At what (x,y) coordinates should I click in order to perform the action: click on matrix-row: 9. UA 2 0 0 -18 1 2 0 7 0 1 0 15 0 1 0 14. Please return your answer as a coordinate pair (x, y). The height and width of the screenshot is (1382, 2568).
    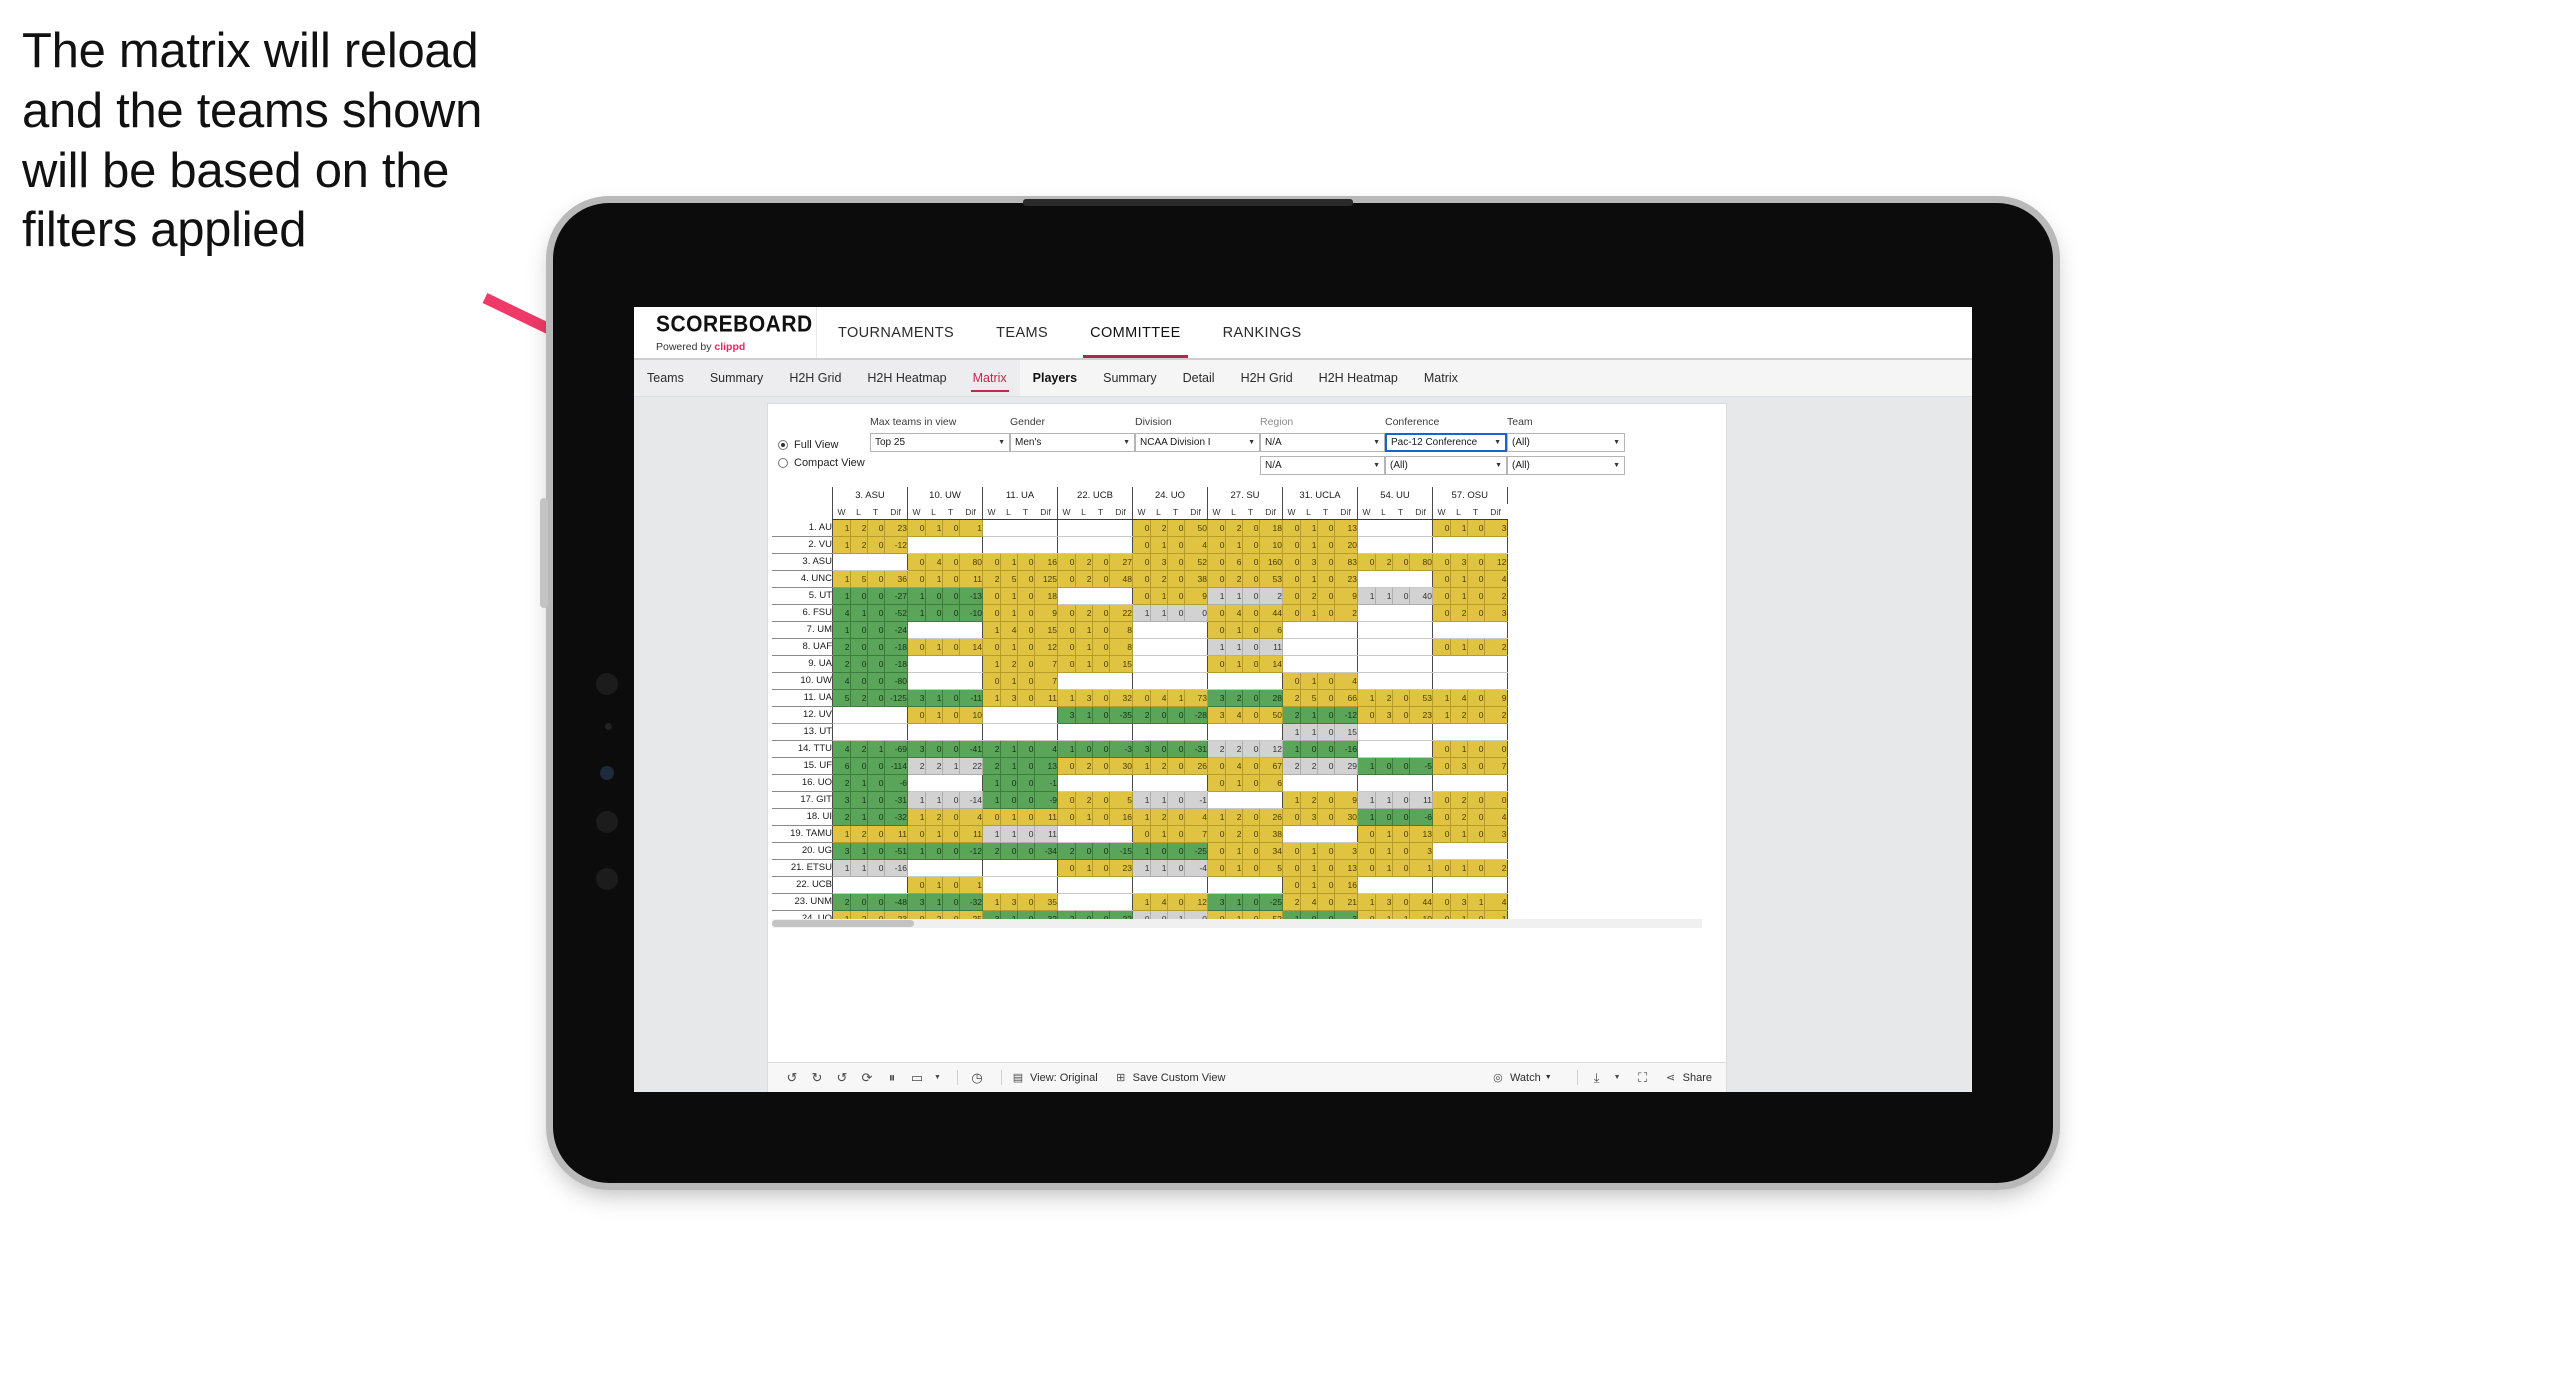
    Looking at the image, I should click on (1140, 664).